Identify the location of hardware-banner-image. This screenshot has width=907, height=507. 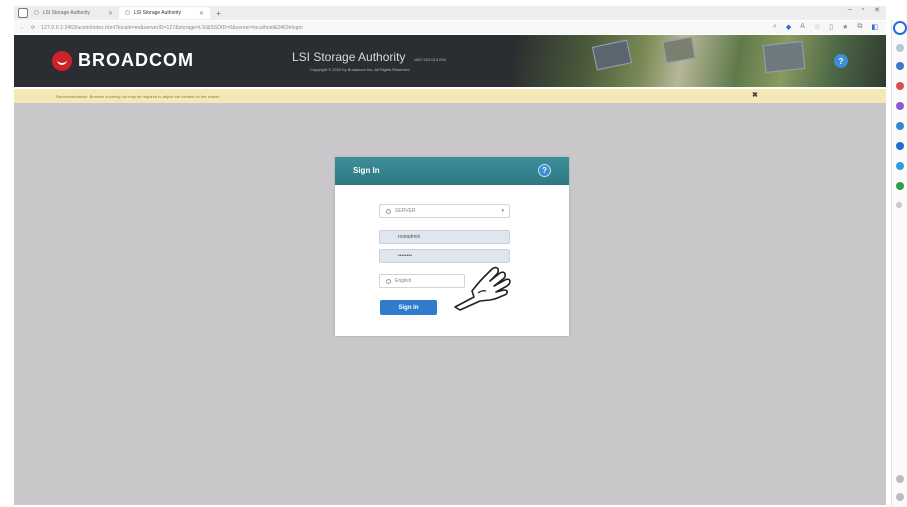
(700, 61).